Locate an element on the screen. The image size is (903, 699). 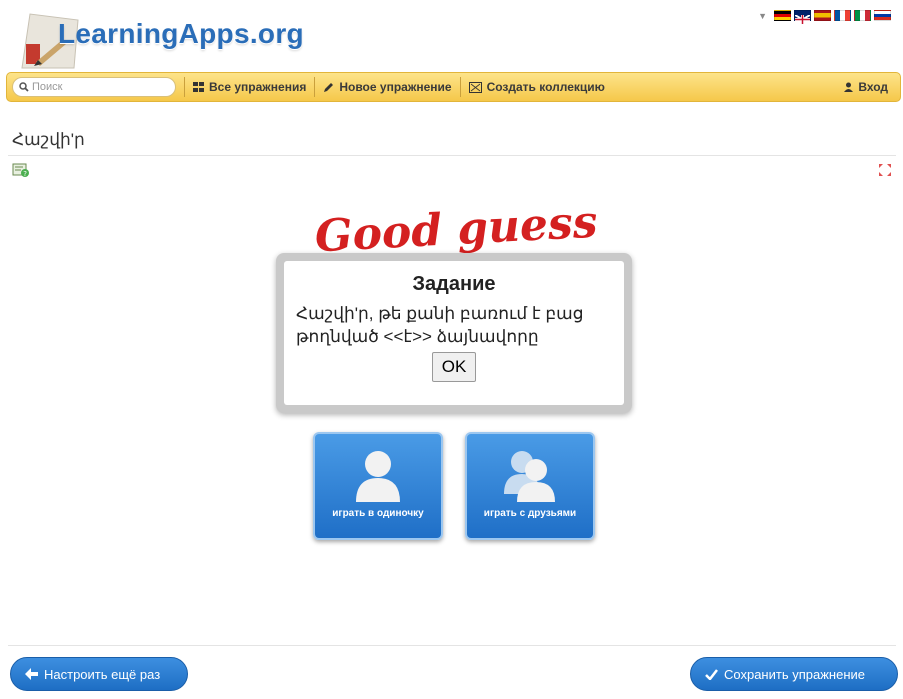
save-exercise-button: Сохранить упражнение is located at coordinates (794, 674).